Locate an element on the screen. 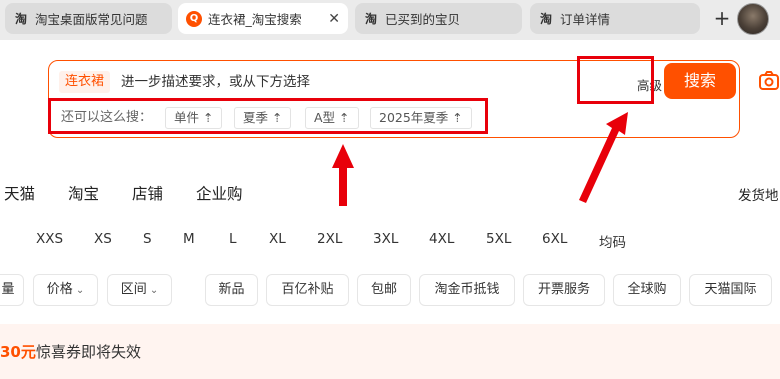  size-option: S is located at coordinates (147, 239).